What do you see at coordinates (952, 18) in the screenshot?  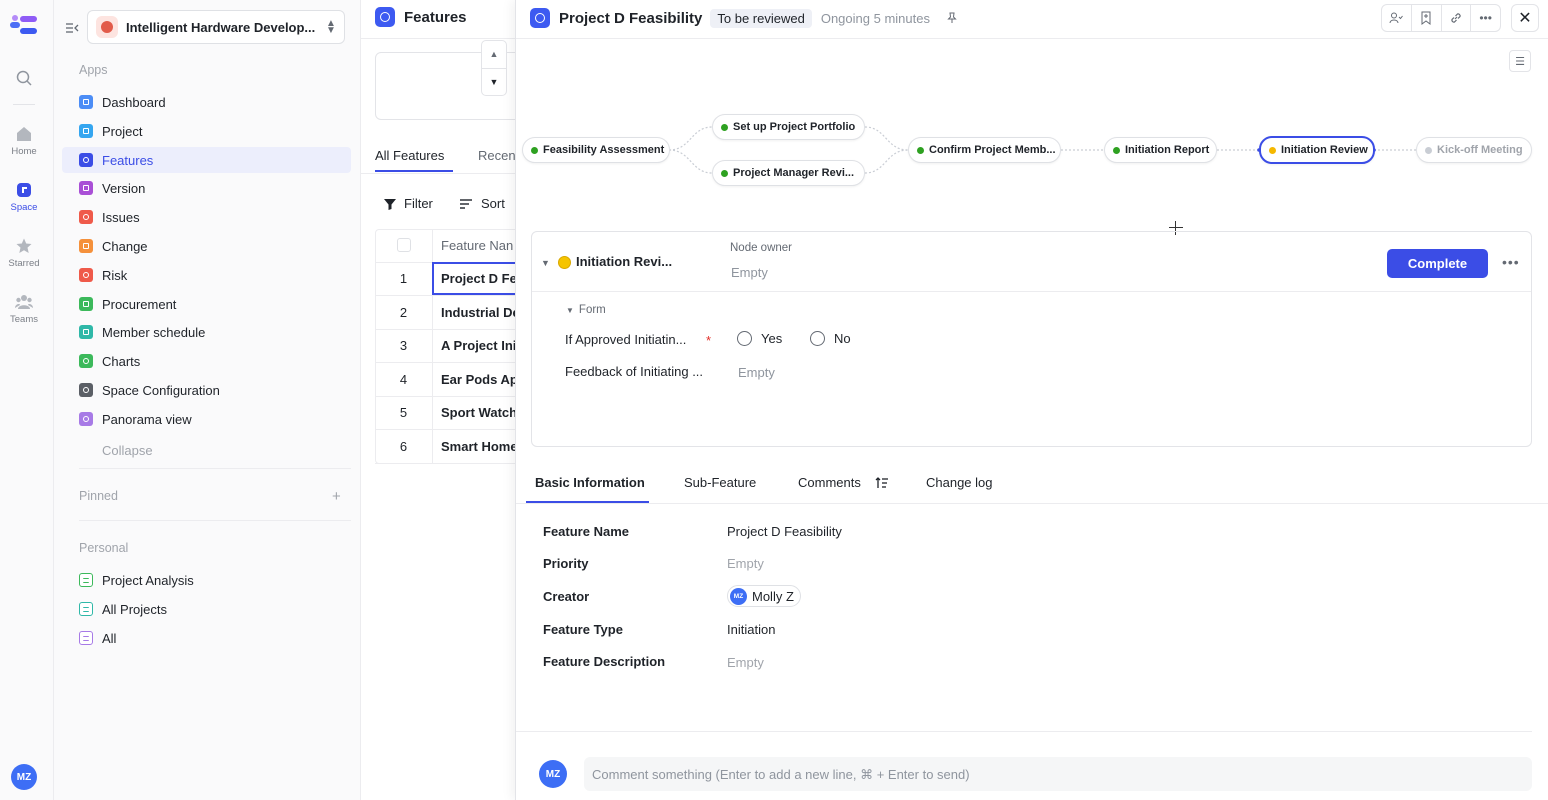 I see `pin-icon` at bounding box center [952, 18].